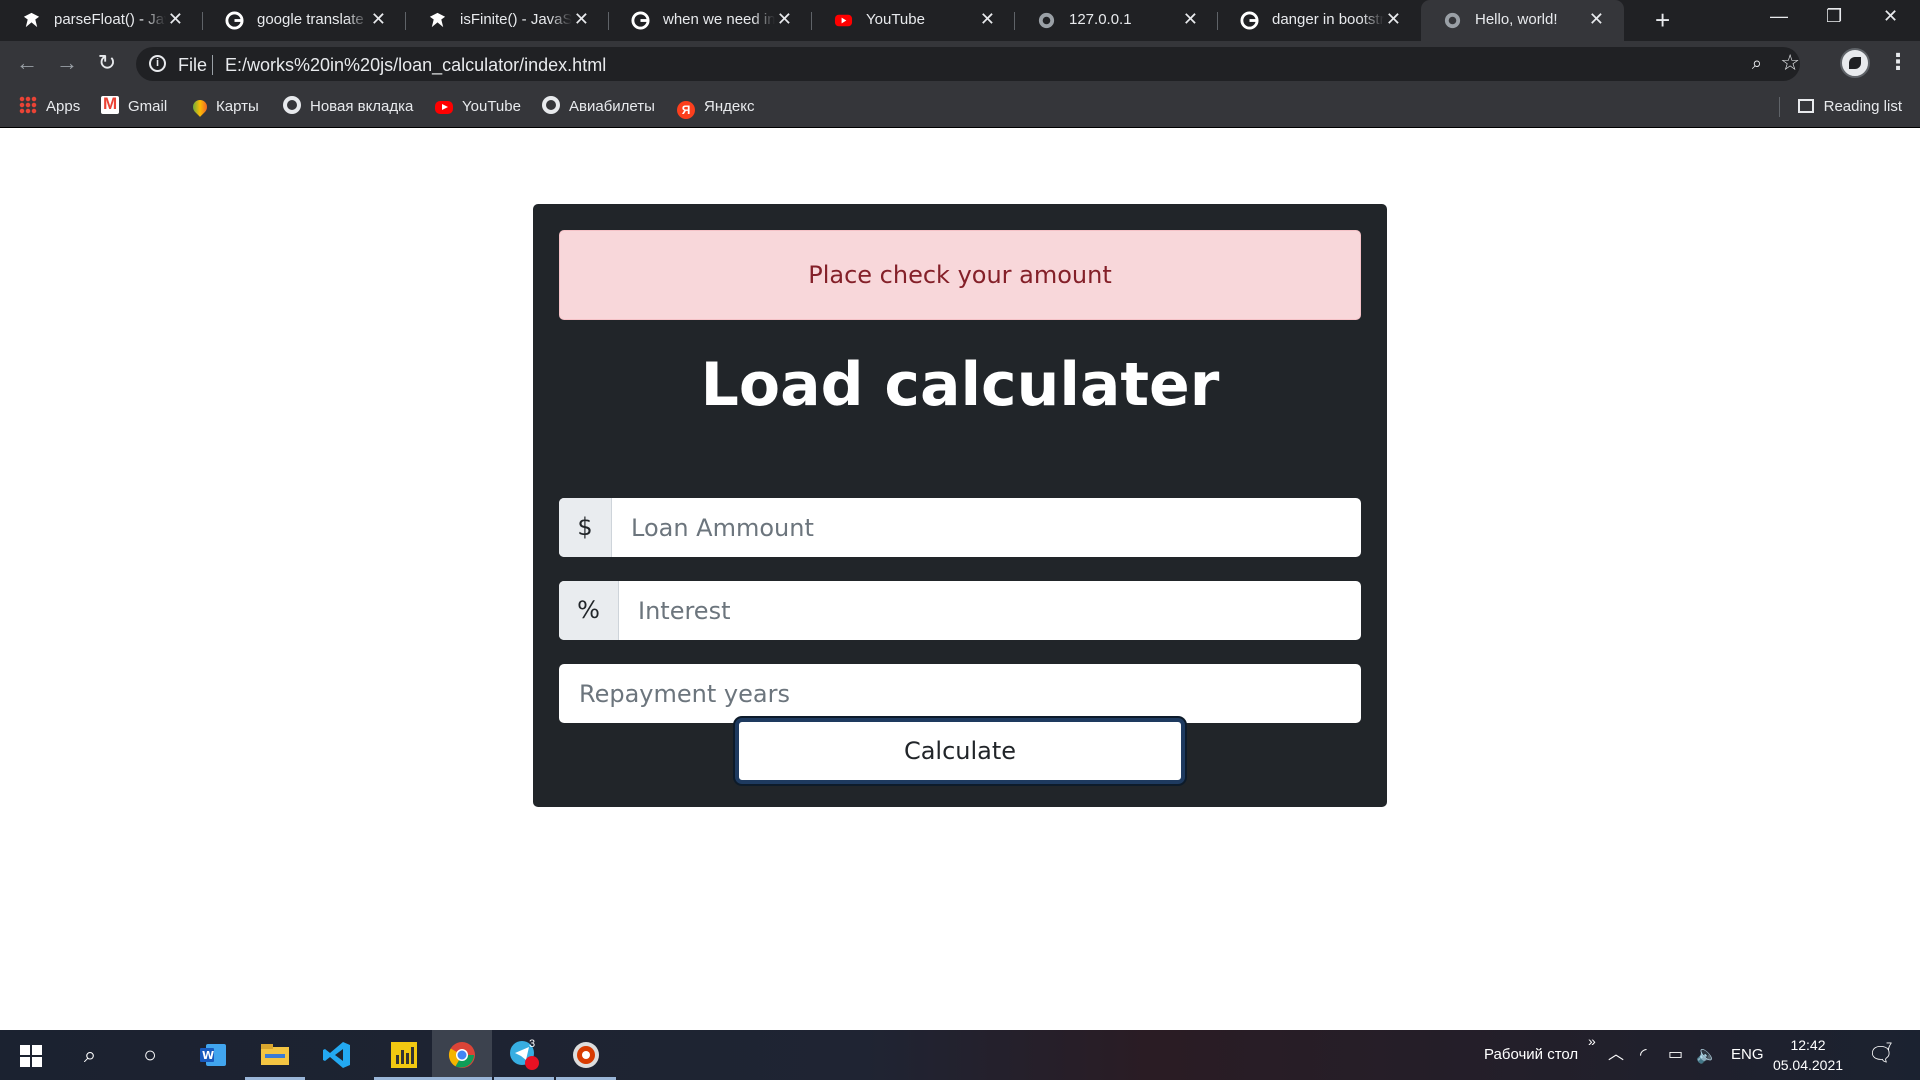 This screenshot has width=1920, height=1090. Describe the element at coordinates (107, 63) in the screenshot. I see `reload-button: ↻` at that location.